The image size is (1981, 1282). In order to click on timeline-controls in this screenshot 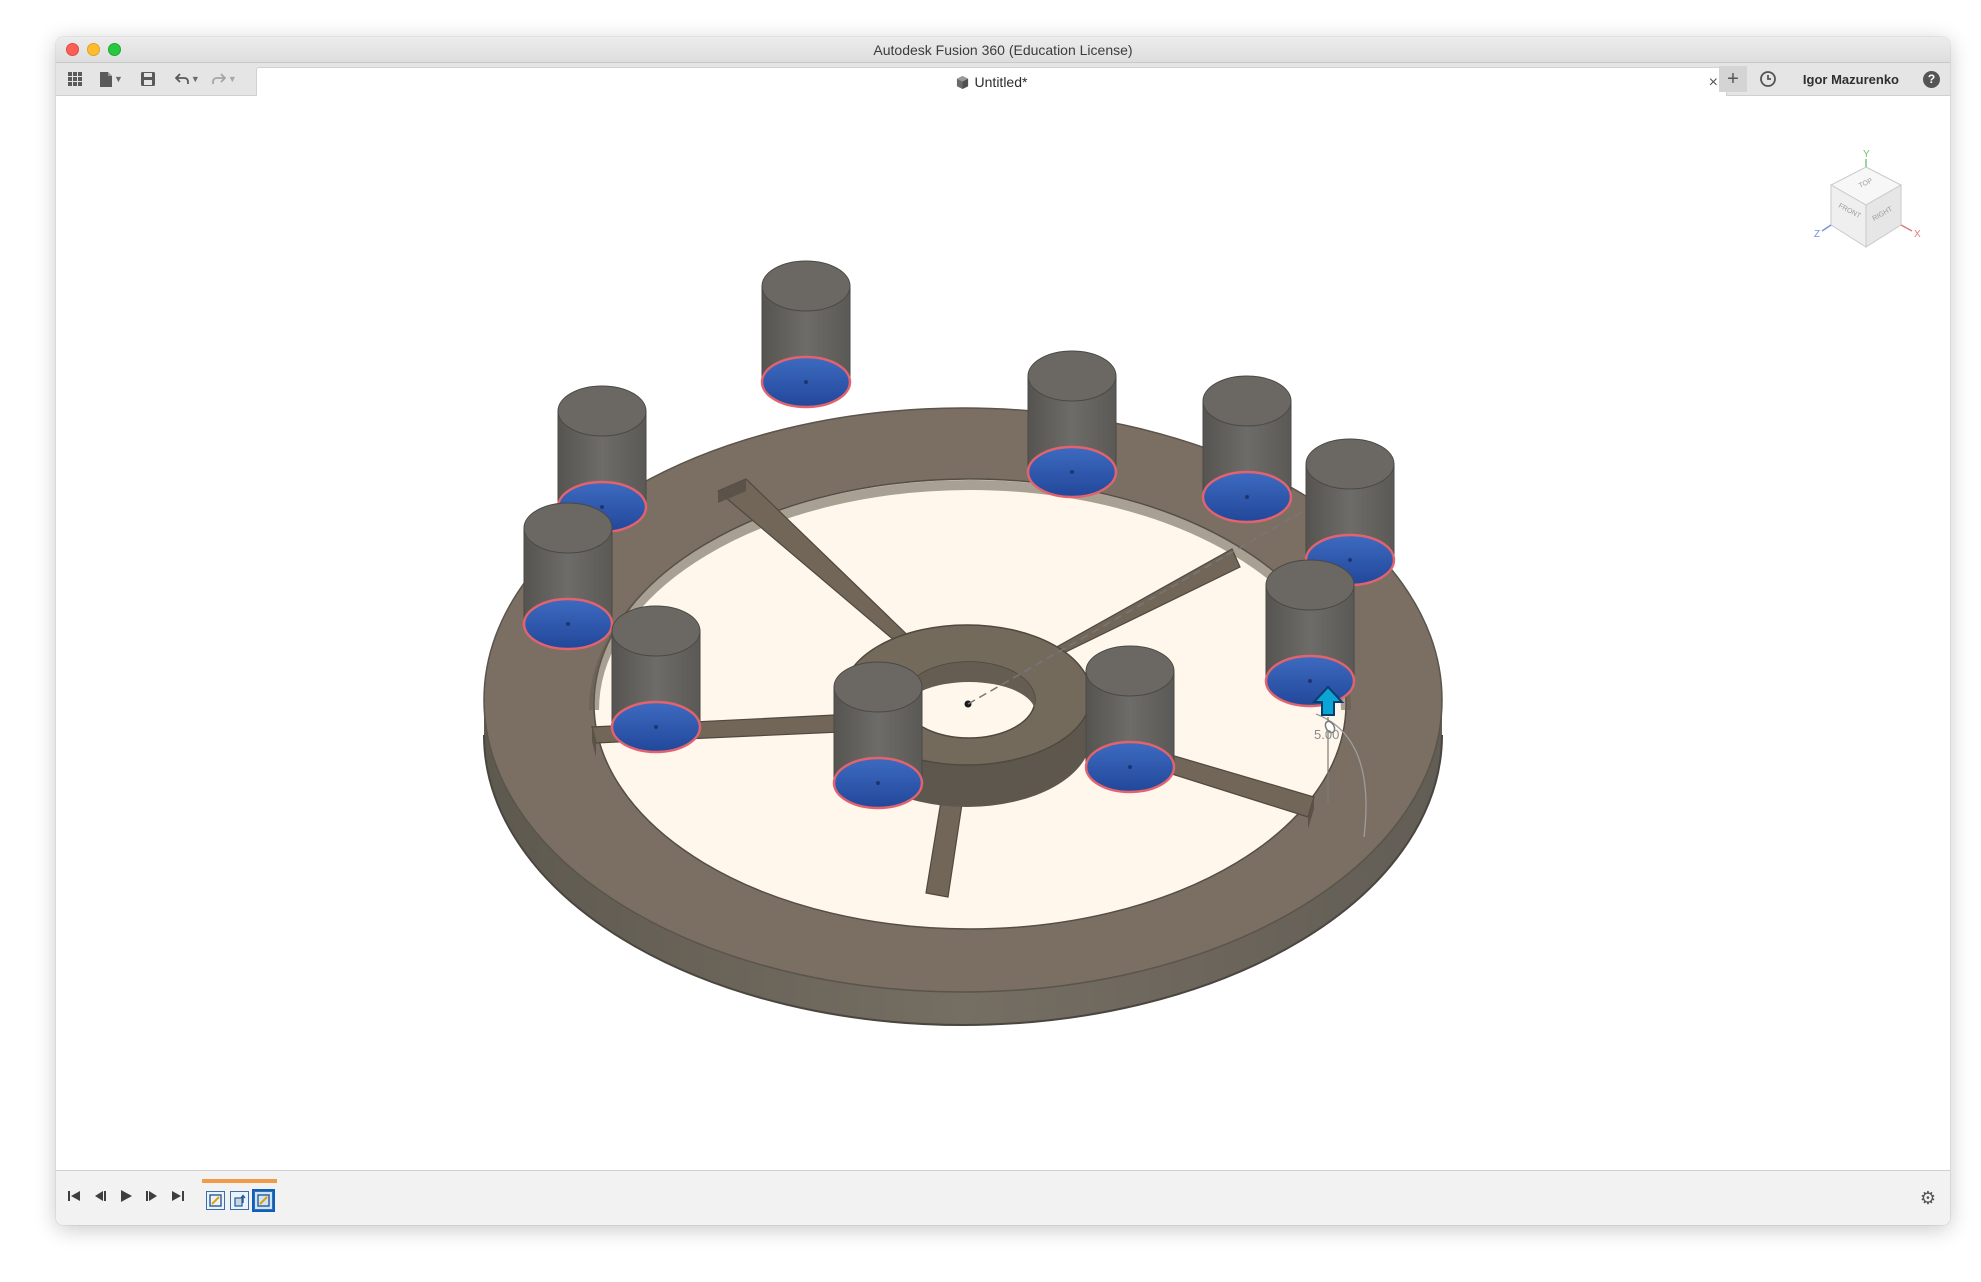, I will do `click(126, 1196)`.